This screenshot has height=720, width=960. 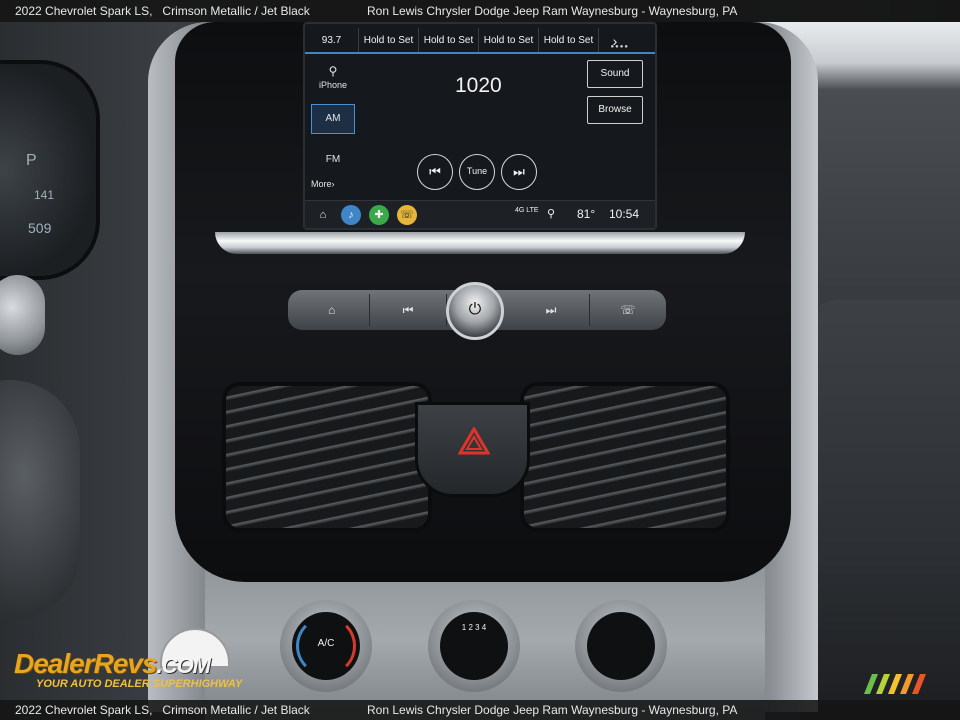 I want to click on mode-knob-face, so click(x=621, y=646).